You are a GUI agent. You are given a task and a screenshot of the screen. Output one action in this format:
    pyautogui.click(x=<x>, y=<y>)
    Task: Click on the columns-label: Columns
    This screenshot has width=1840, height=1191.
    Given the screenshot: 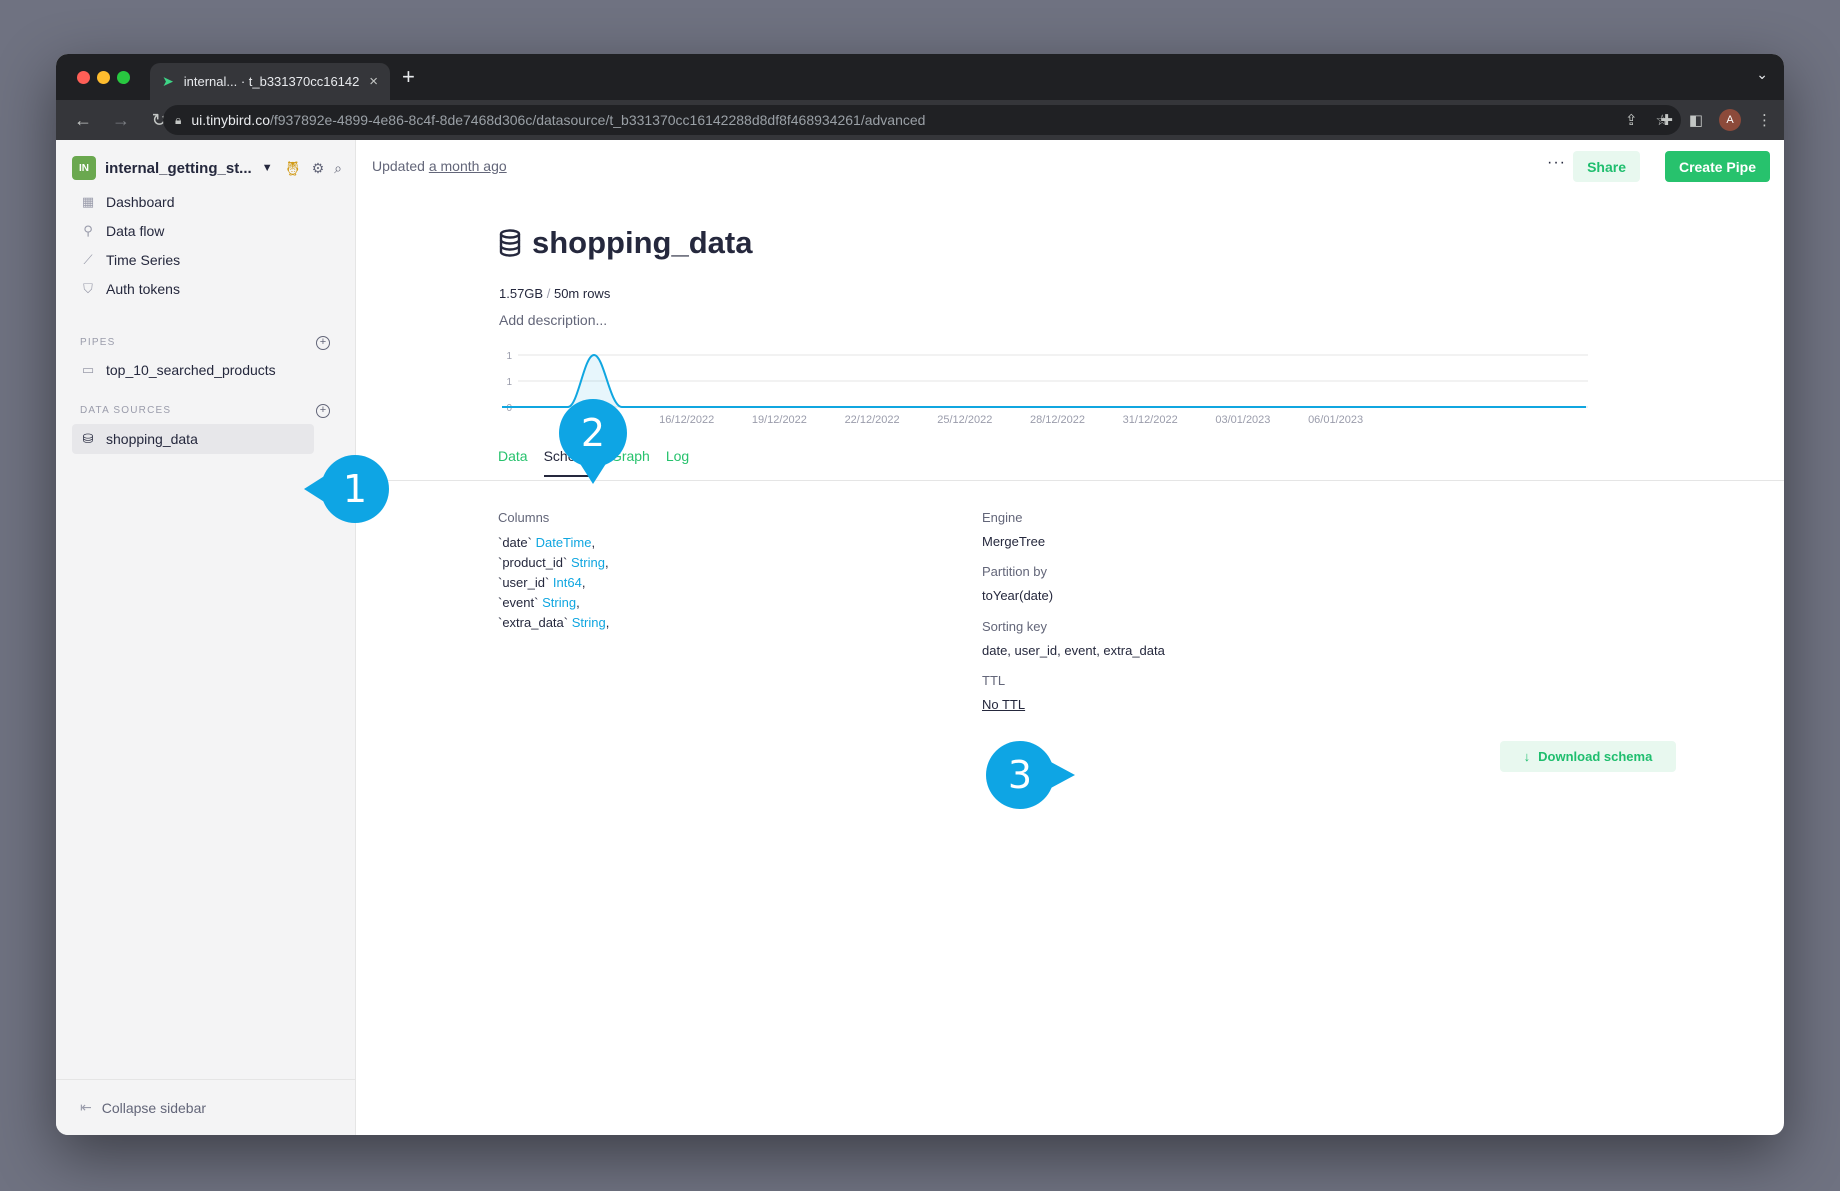 What is the action you would take?
    pyautogui.click(x=524, y=517)
    